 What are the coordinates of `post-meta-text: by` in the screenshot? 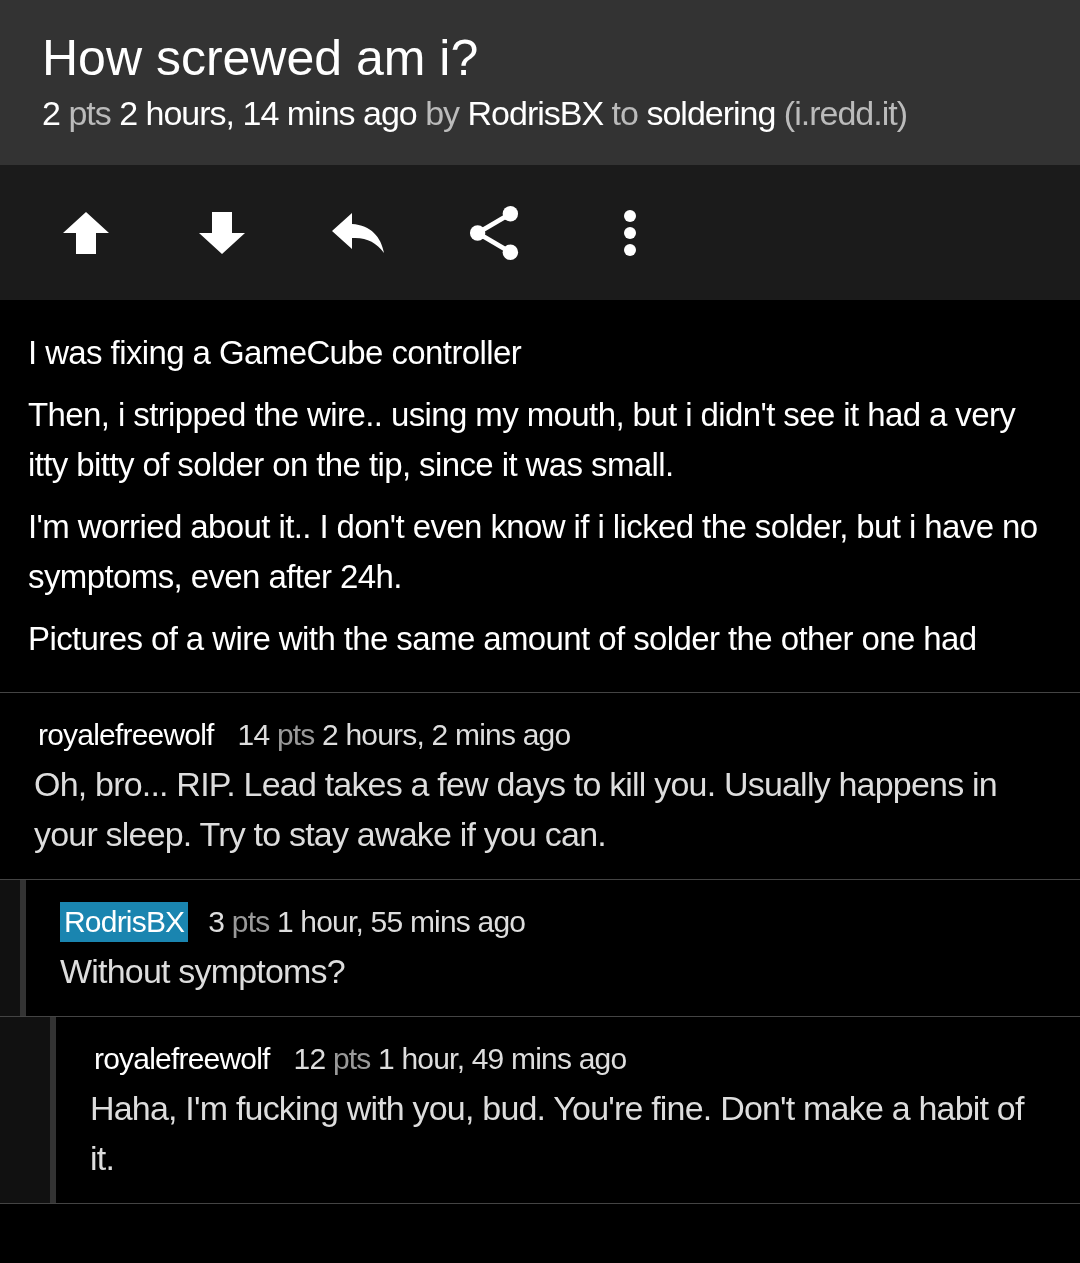 It's located at (442, 113).